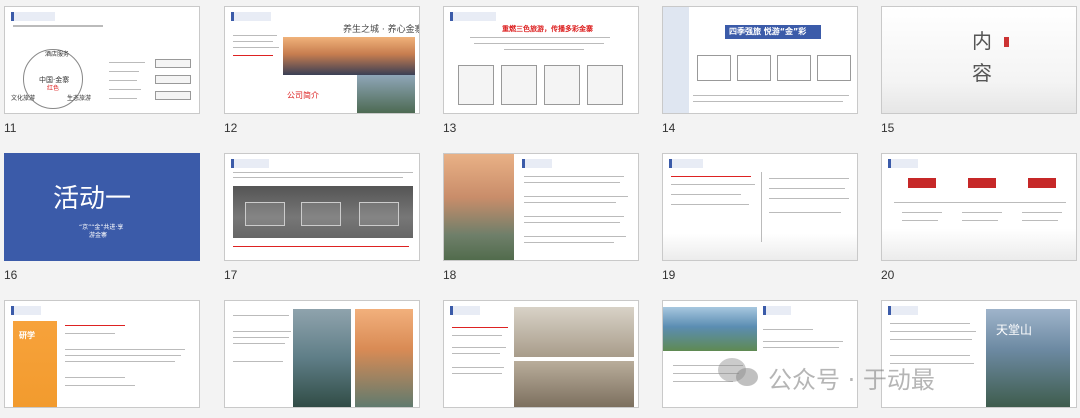 This screenshot has height=418, width=1080. I want to click on node-label: 生态旅游, so click(79, 98).